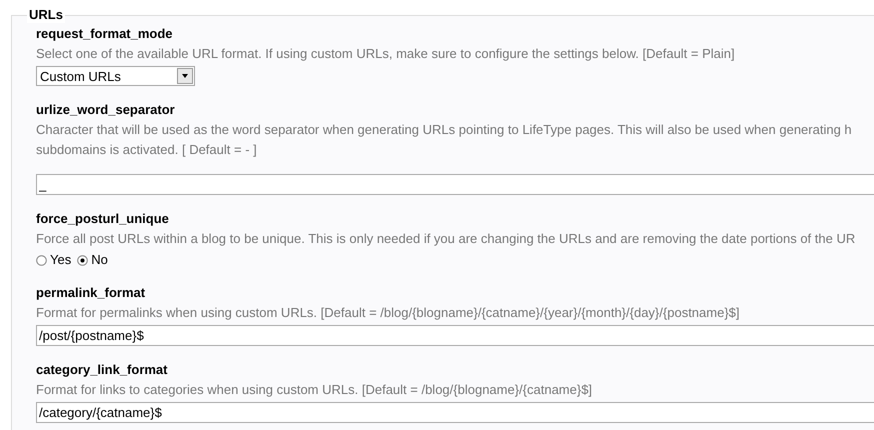  I want to click on setting-name: force_posturl_unique, so click(103, 219).